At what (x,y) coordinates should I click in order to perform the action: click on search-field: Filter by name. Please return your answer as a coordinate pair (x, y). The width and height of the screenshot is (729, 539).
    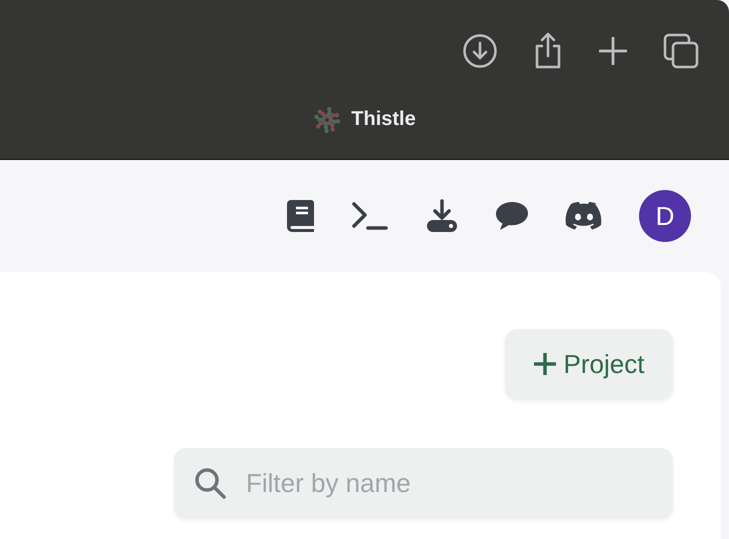
    Looking at the image, I should click on (423, 483).